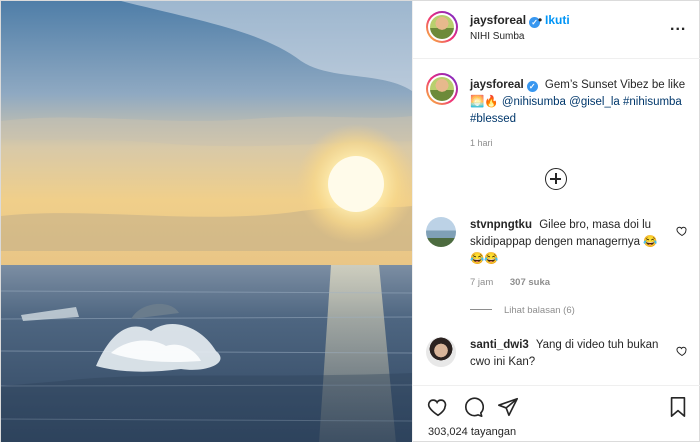 The height and width of the screenshot is (442, 700). What do you see at coordinates (532, 86) in the screenshot?
I see `verified-badge-icon: ✓` at bounding box center [532, 86].